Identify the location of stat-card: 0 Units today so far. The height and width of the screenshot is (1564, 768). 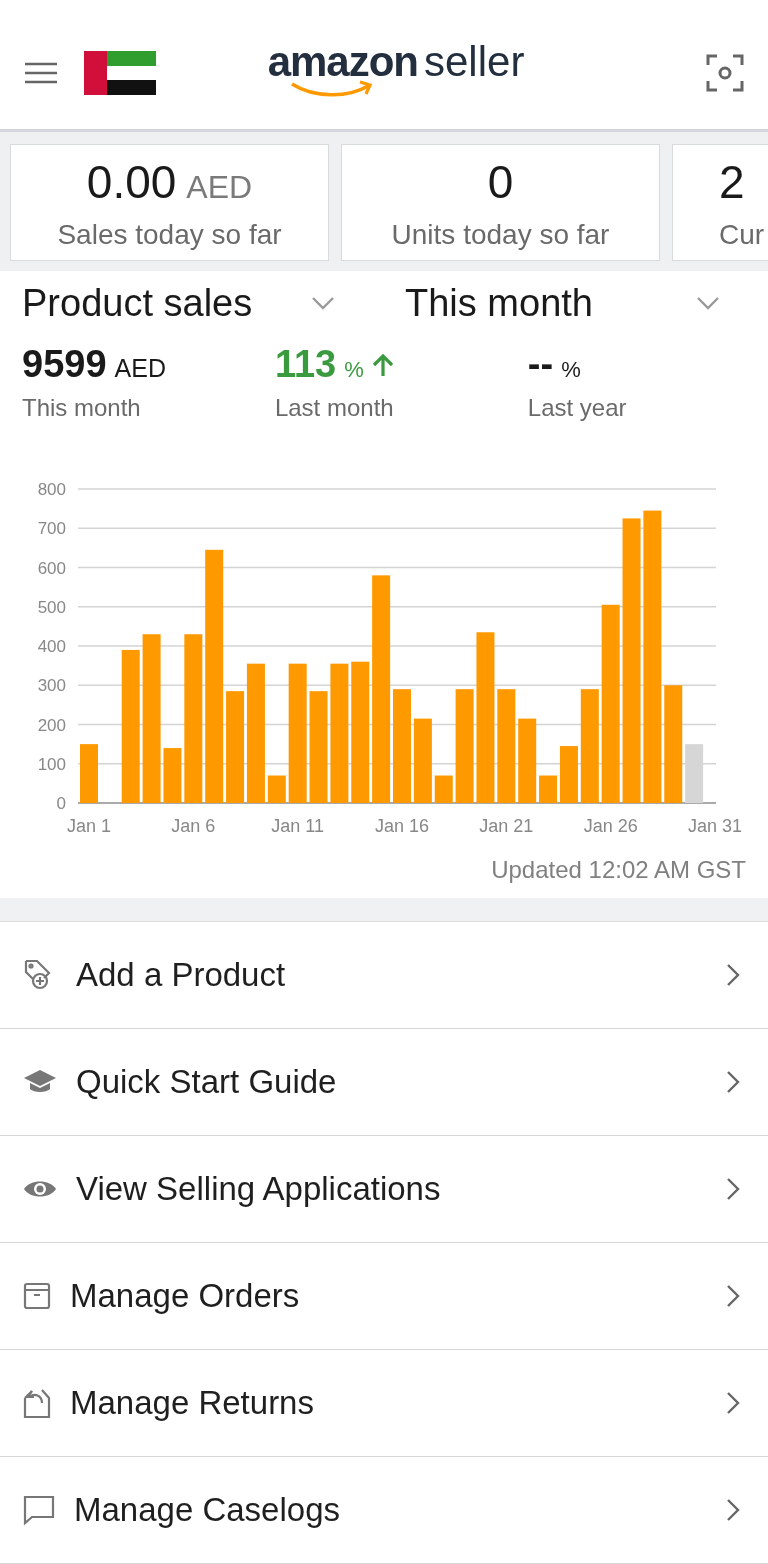
(500, 202).